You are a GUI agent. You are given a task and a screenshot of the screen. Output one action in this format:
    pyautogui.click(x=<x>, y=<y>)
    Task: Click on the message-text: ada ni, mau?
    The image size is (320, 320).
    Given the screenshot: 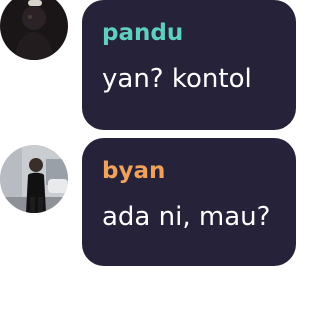 What is the action you would take?
    pyautogui.click(x=186, y=217)
    